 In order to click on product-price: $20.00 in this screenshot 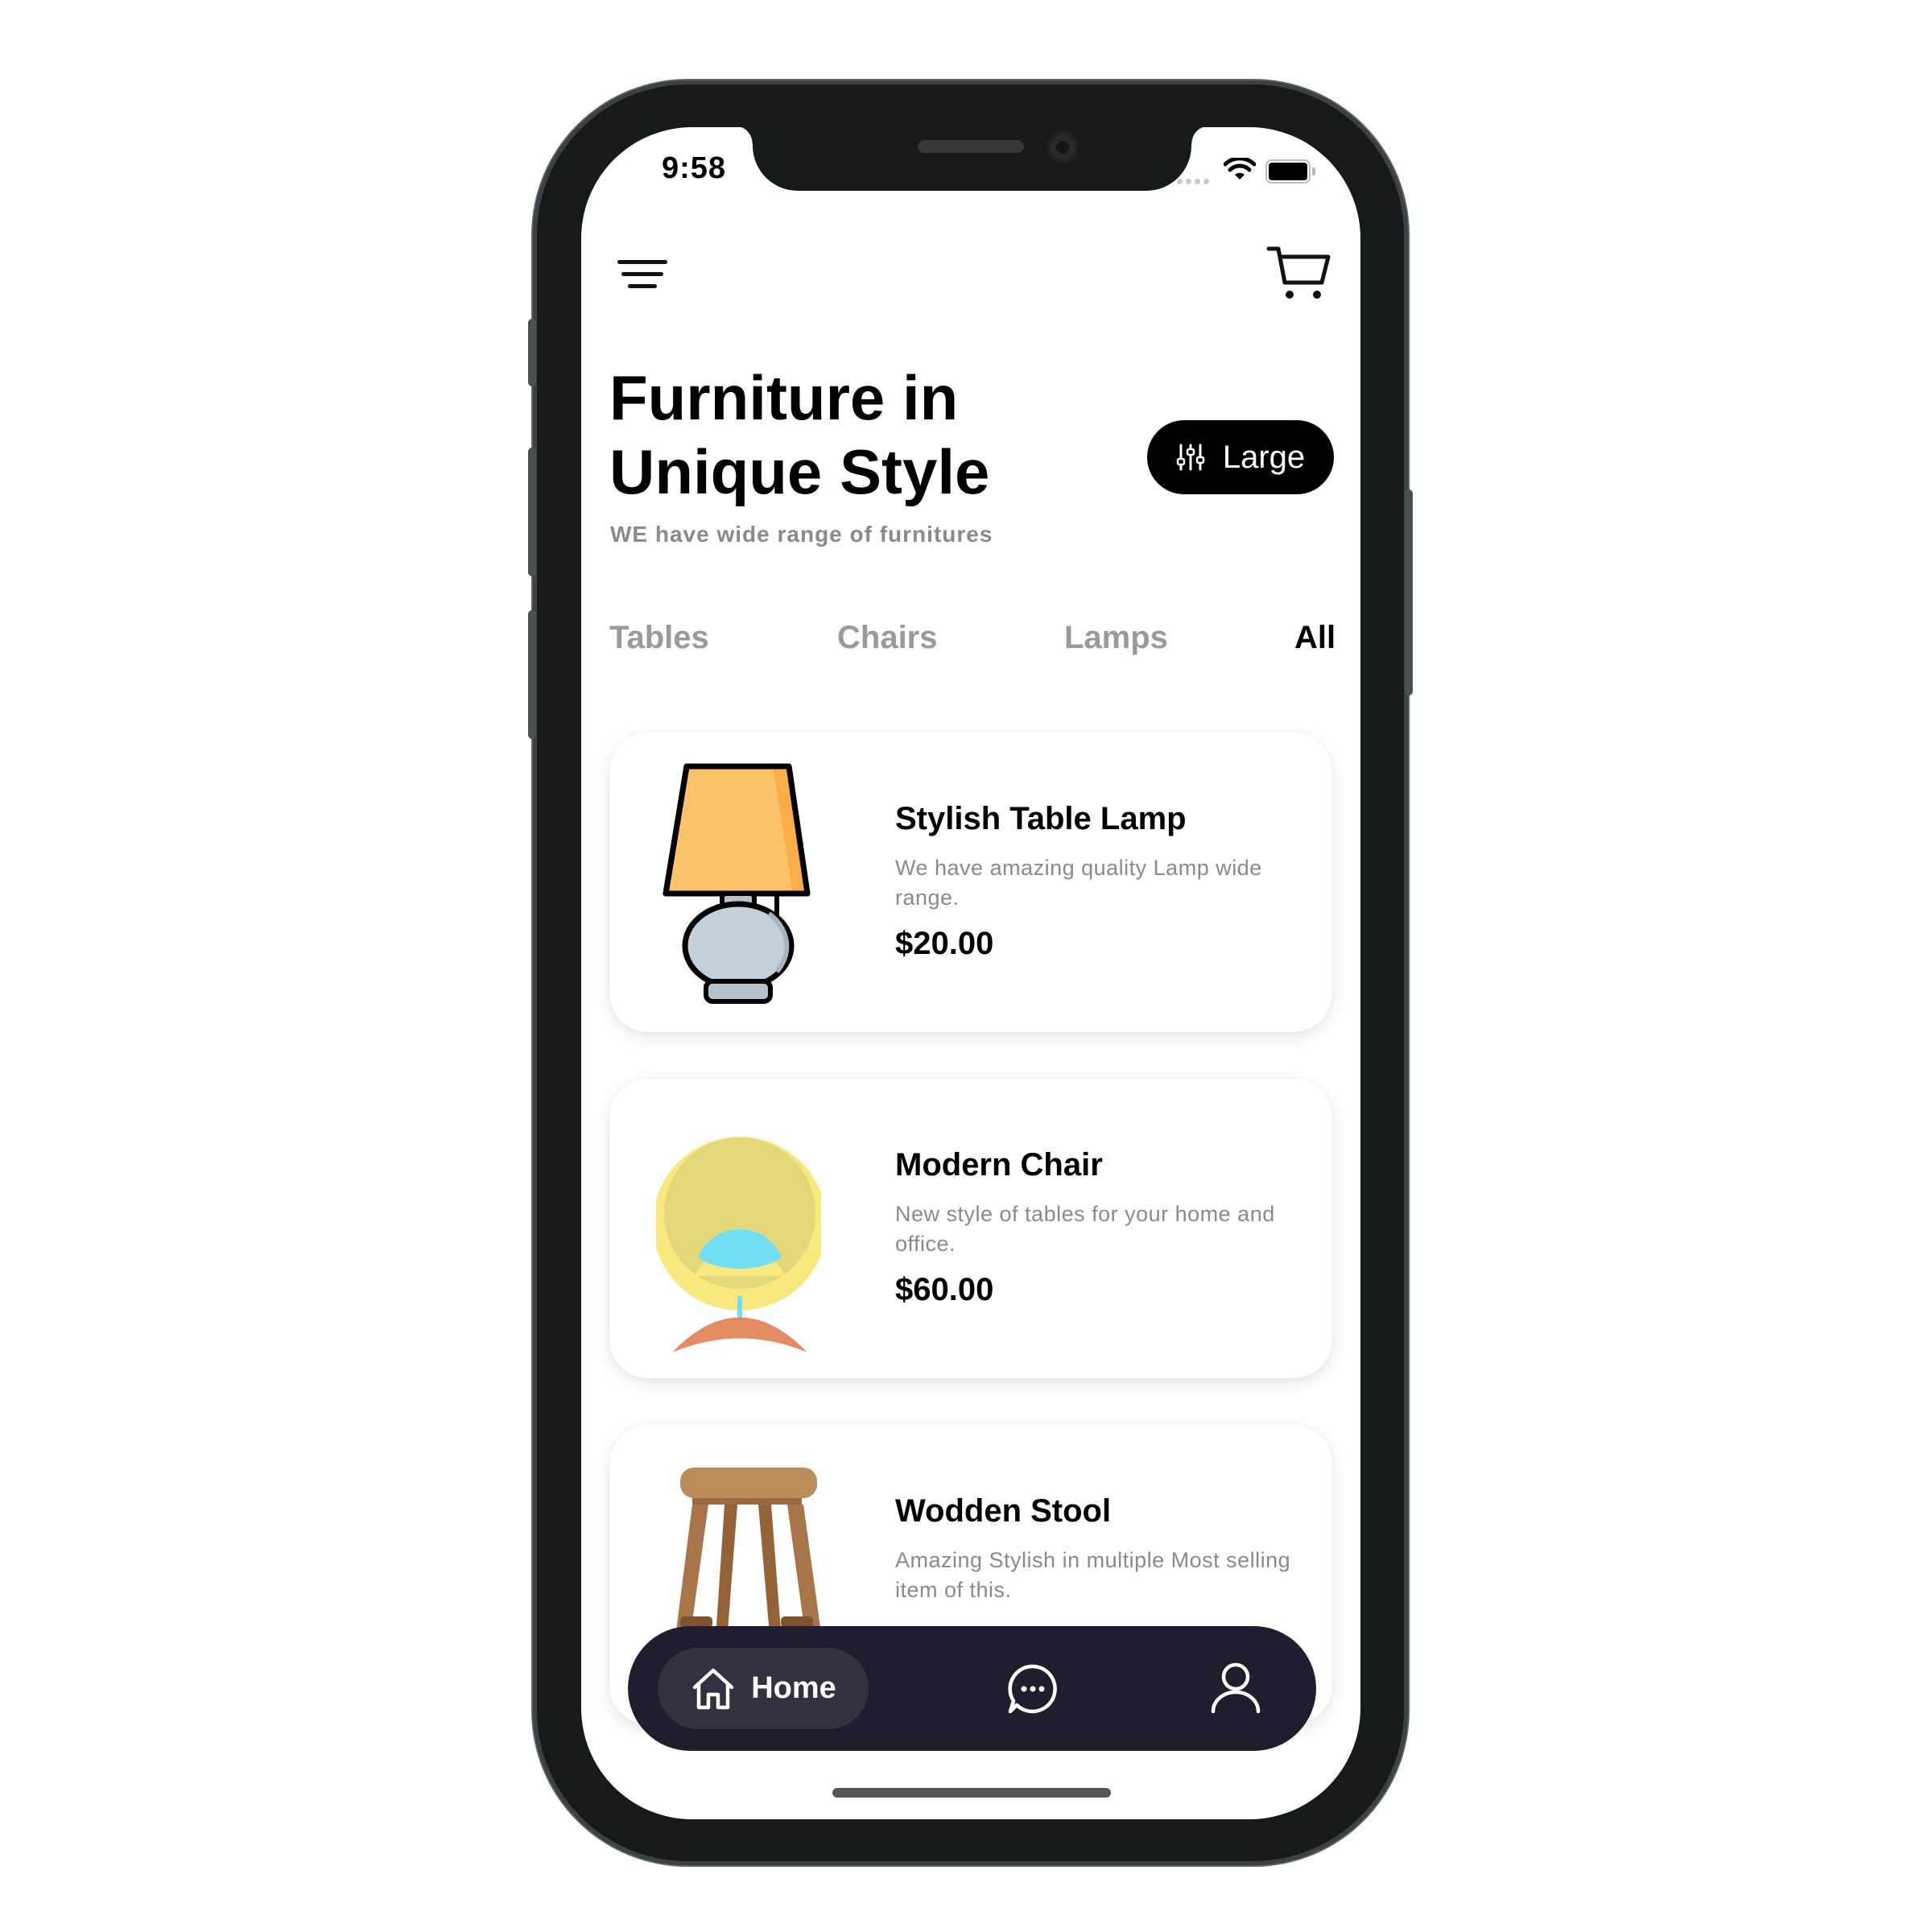, I will do `click(944, 943)`.